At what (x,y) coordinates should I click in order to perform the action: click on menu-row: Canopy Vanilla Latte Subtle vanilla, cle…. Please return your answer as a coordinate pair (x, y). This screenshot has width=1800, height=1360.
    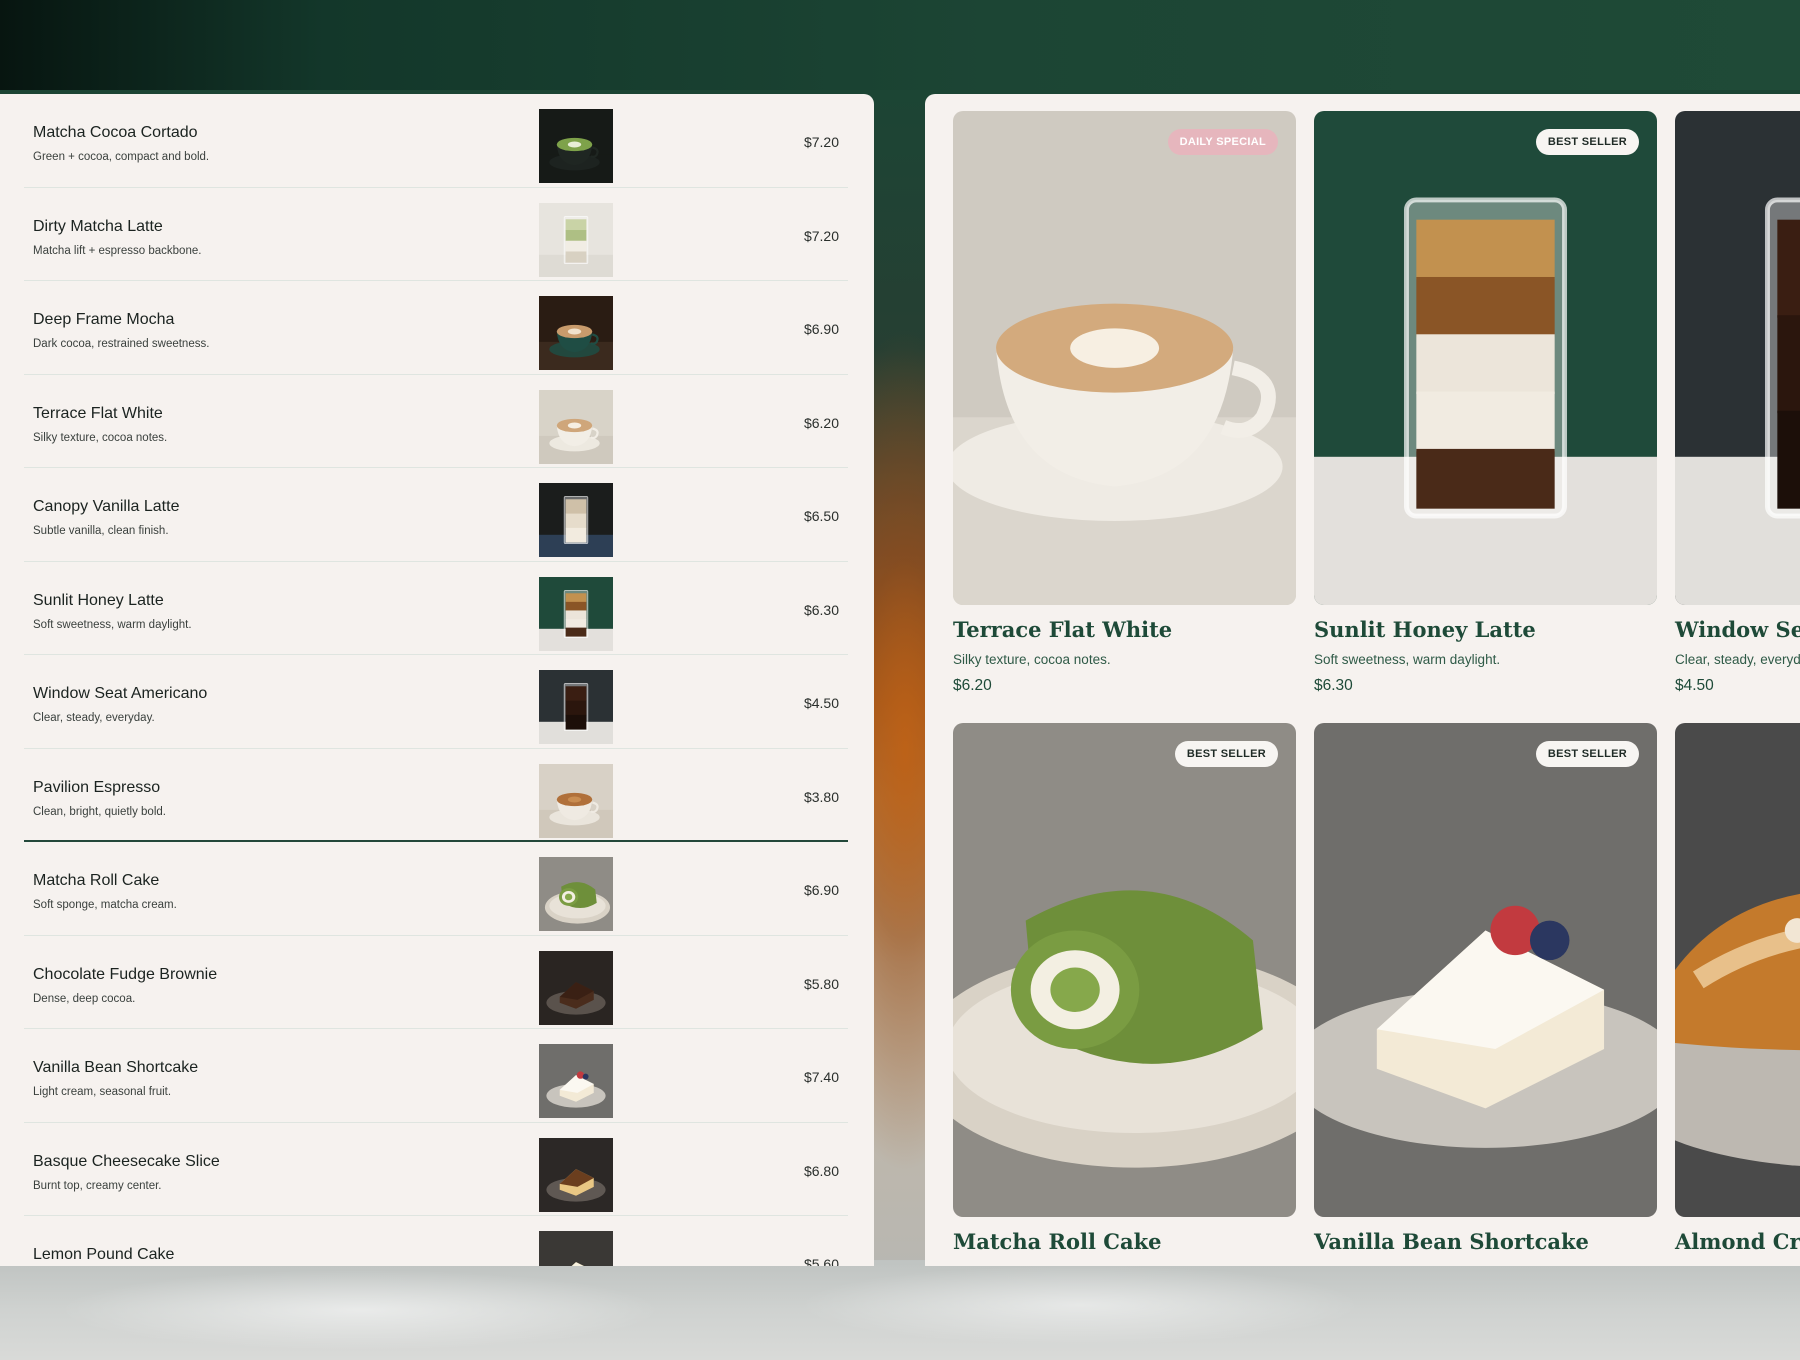
    Looking at the image, I should click on (436, 515).